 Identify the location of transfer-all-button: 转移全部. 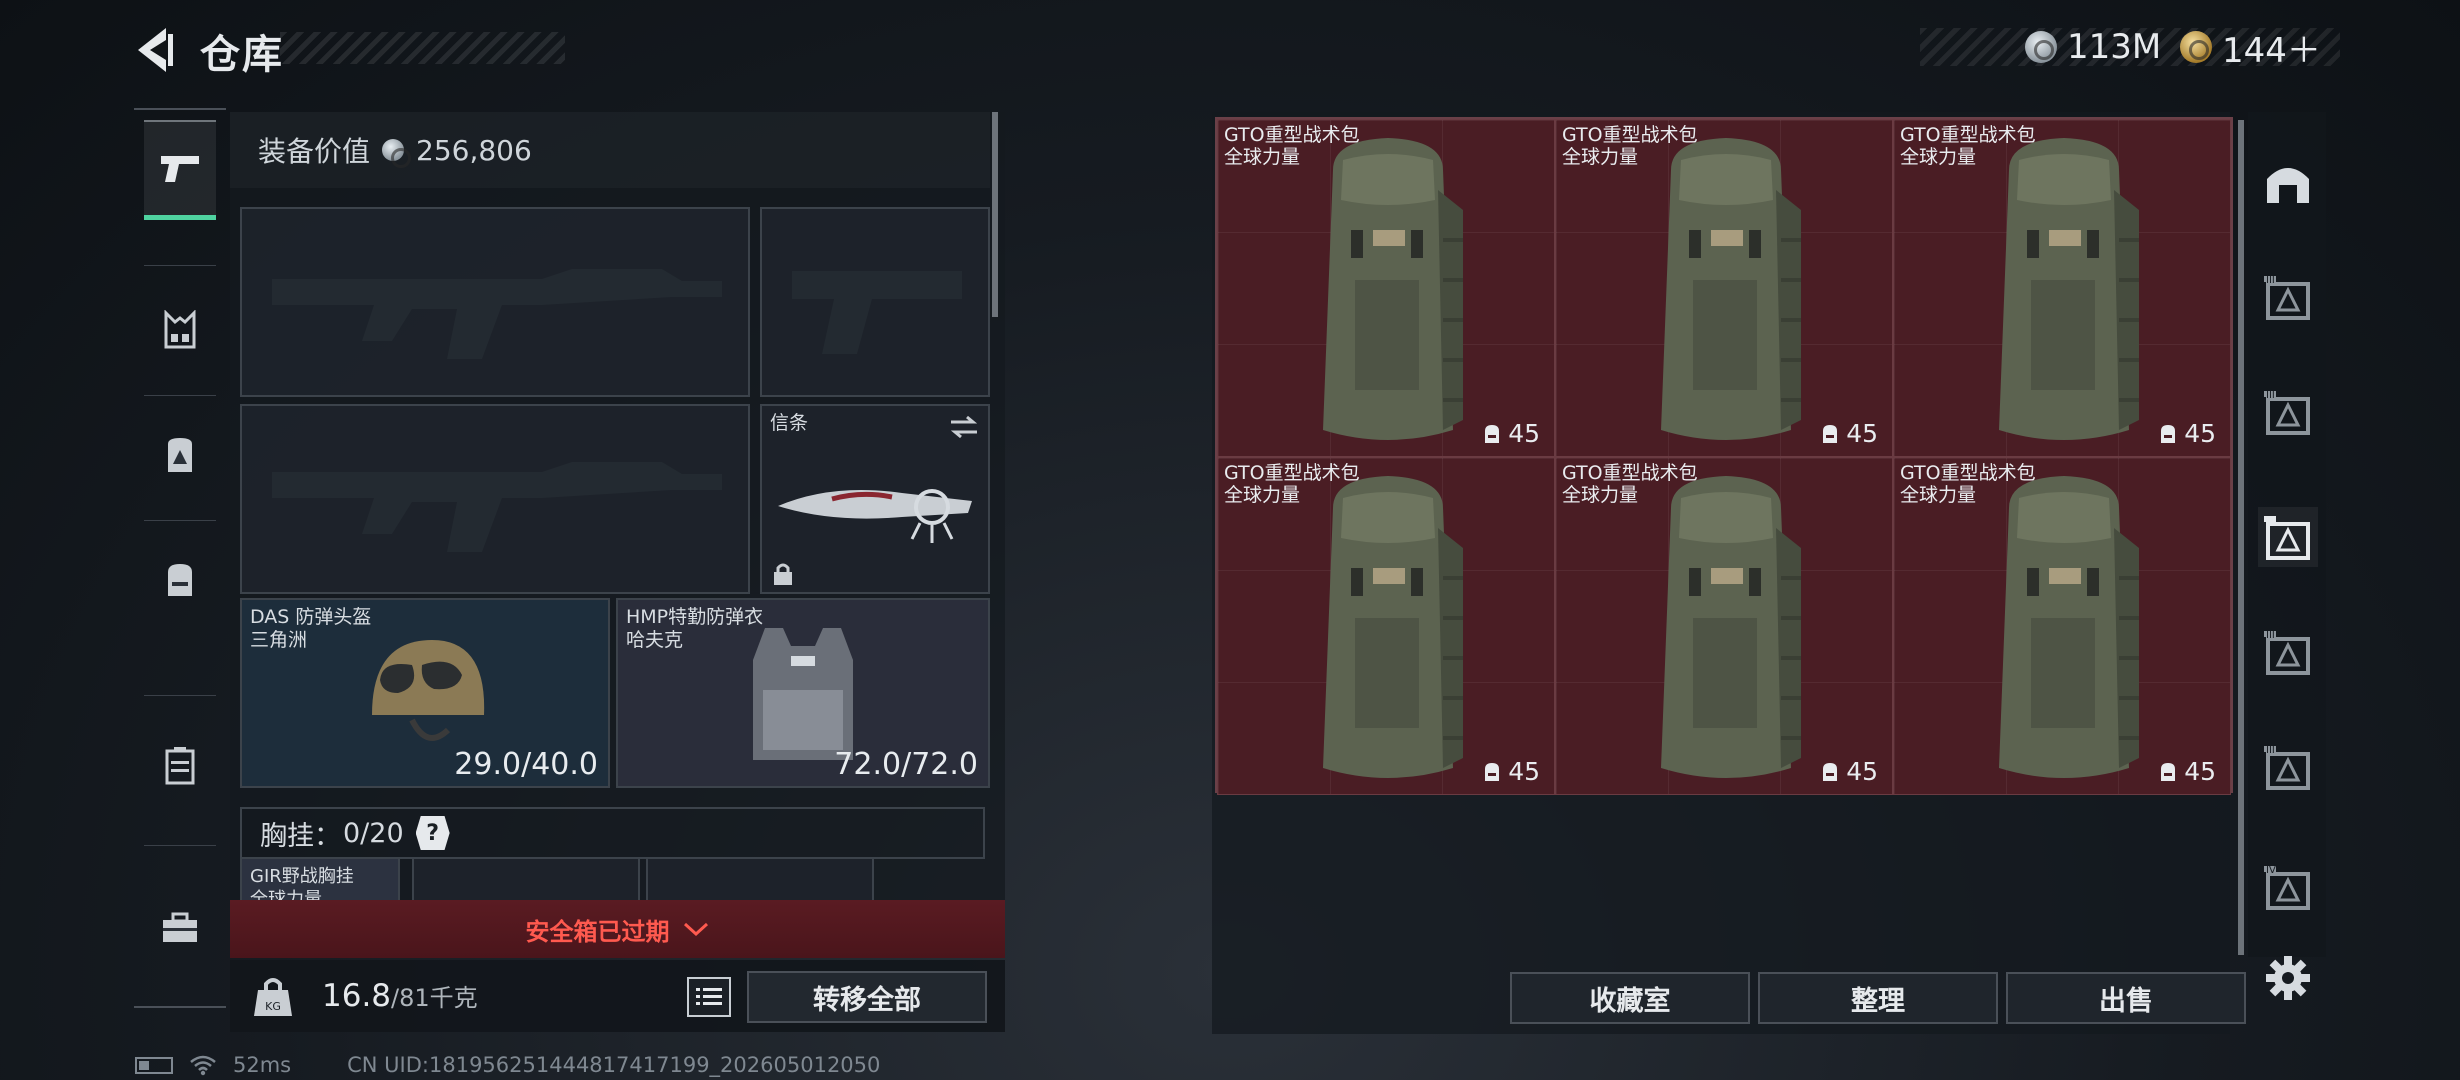
(867, 997).